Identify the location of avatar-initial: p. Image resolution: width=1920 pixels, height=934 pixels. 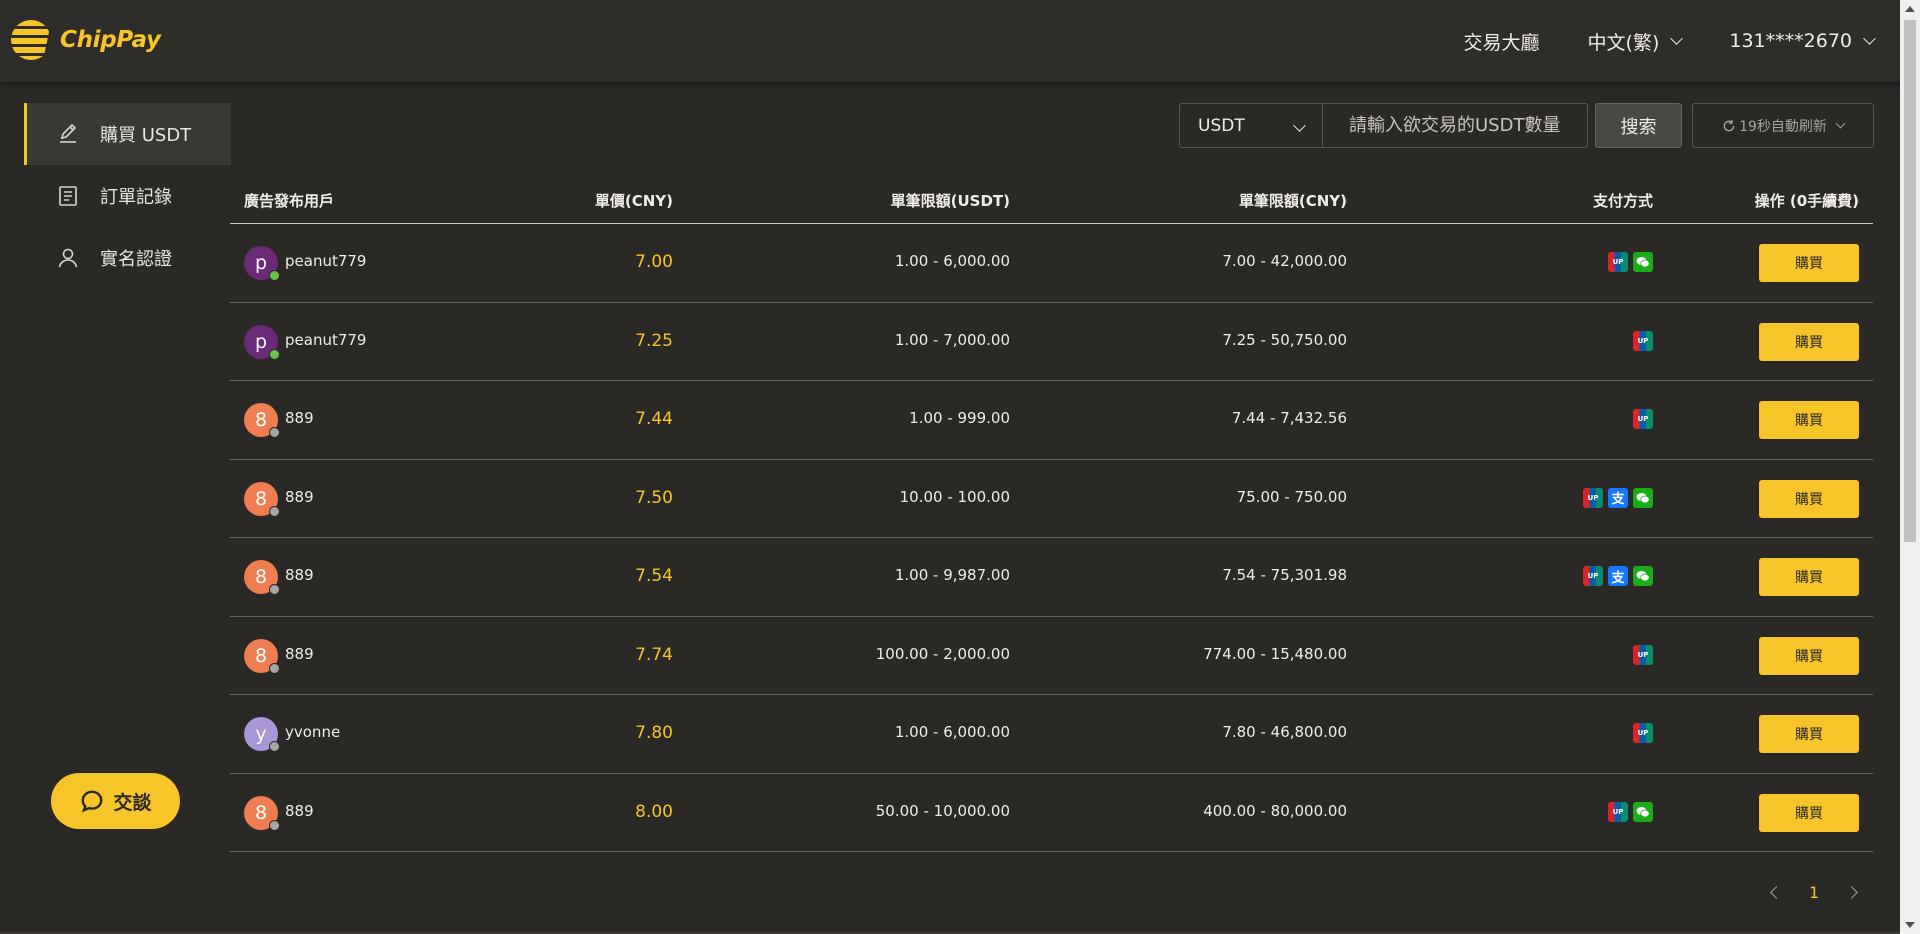
(261, 263).